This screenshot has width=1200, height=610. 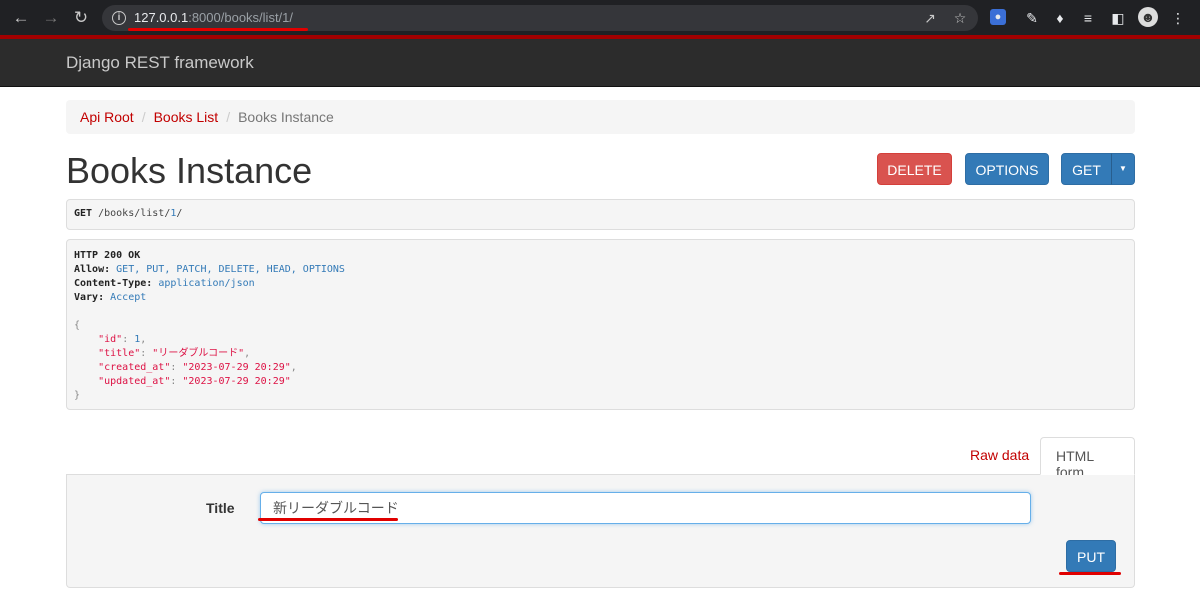 I want to click on request-method: GET, so click(x=83, y=213).